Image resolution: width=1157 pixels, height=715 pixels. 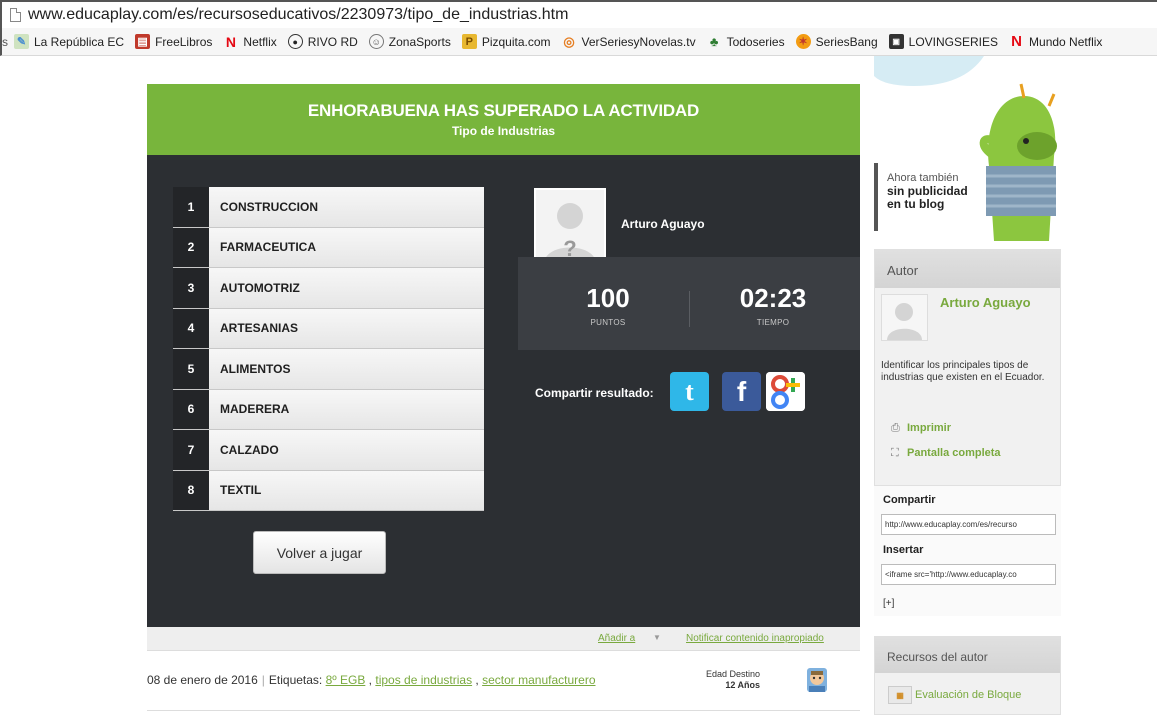 What do you see at coordinates (191, 328) in the screenshot?
I see `answer-number: 4` at bounding box center [191, 328].